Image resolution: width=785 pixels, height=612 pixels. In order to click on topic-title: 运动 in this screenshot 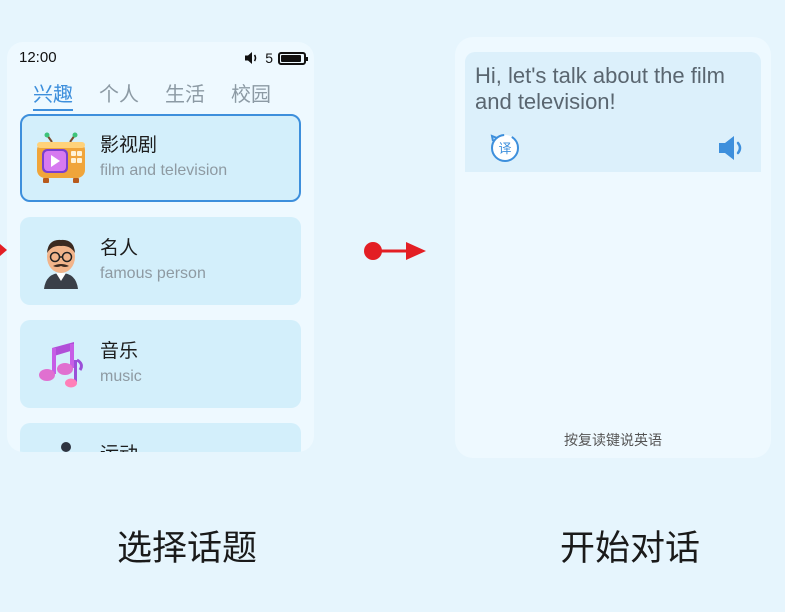, I will do `click(119, 445)`.